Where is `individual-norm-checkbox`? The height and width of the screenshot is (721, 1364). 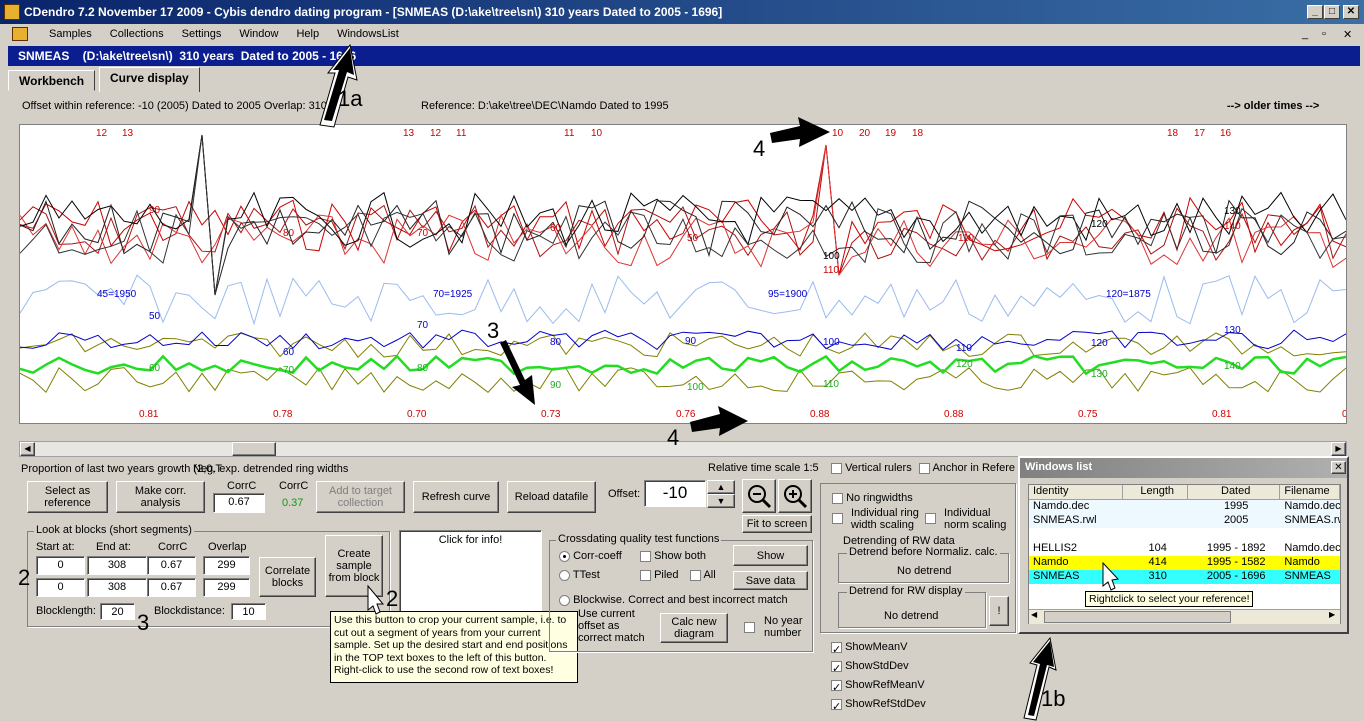 individual-norm-checkbox is located at coordinates (930, 518).